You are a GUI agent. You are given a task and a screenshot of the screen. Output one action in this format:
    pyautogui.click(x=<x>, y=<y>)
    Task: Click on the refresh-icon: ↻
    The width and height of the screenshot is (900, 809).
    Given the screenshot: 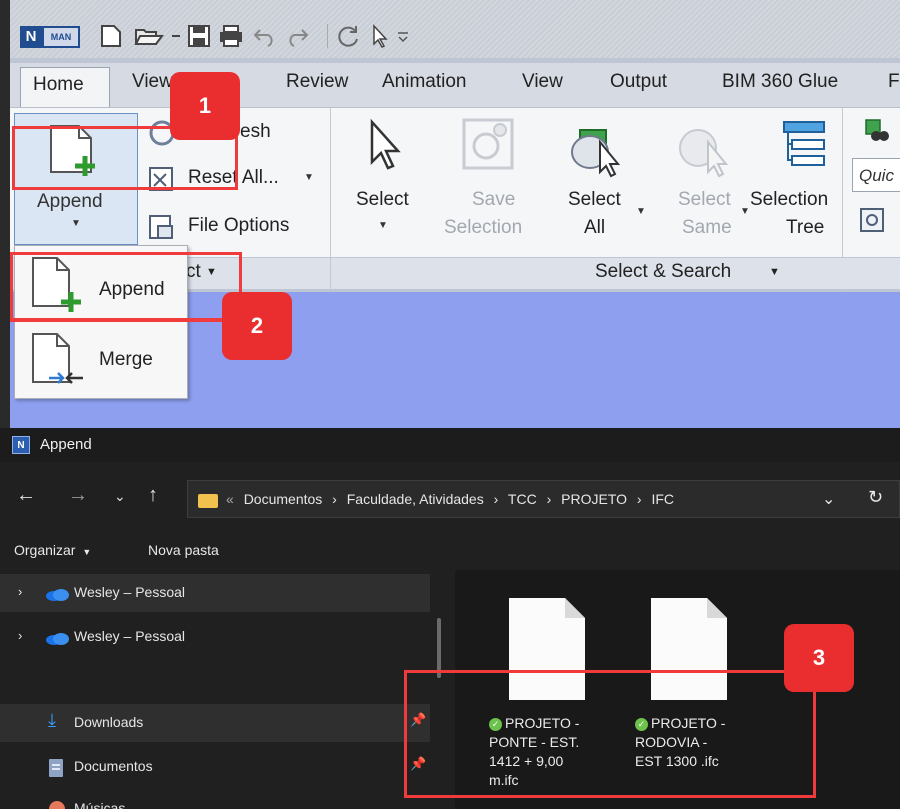 What is the action you would take?
    pyautogui.click(x=875, y=497)
    